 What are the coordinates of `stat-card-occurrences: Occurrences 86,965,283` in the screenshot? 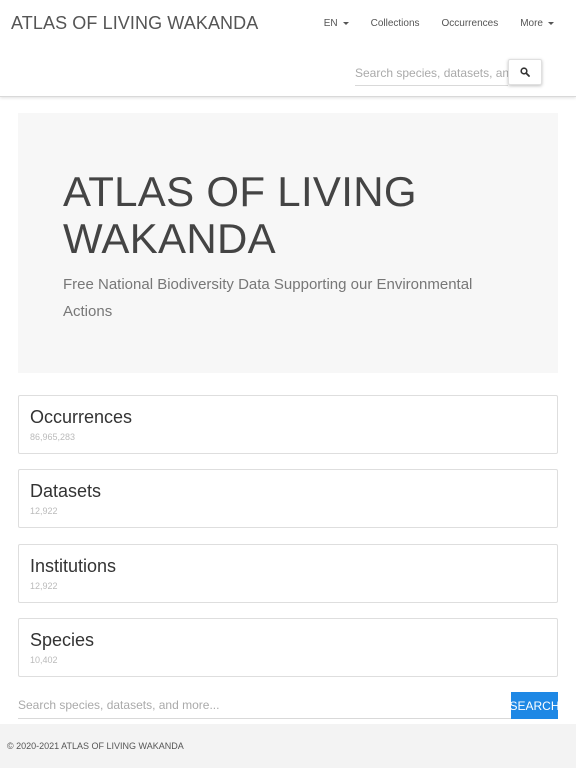 It's located at (288, 424).